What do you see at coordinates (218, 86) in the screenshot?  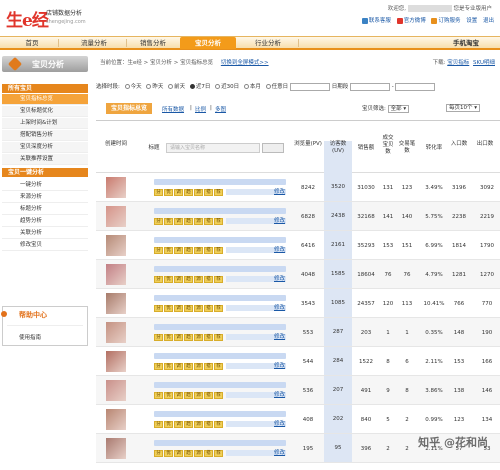 I see `radio-30days` at bounding box center [218, 86].